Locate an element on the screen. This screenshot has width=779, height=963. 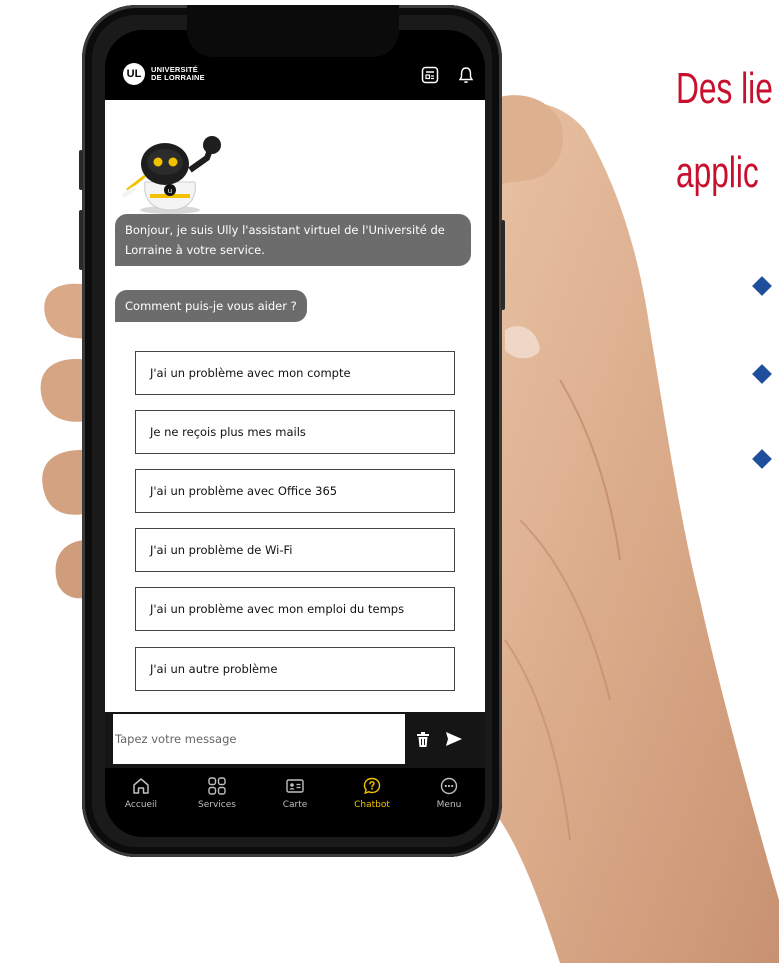
bot-message-bubble: Comment puis-je vous aider ? is located at coordinates (211, 306).